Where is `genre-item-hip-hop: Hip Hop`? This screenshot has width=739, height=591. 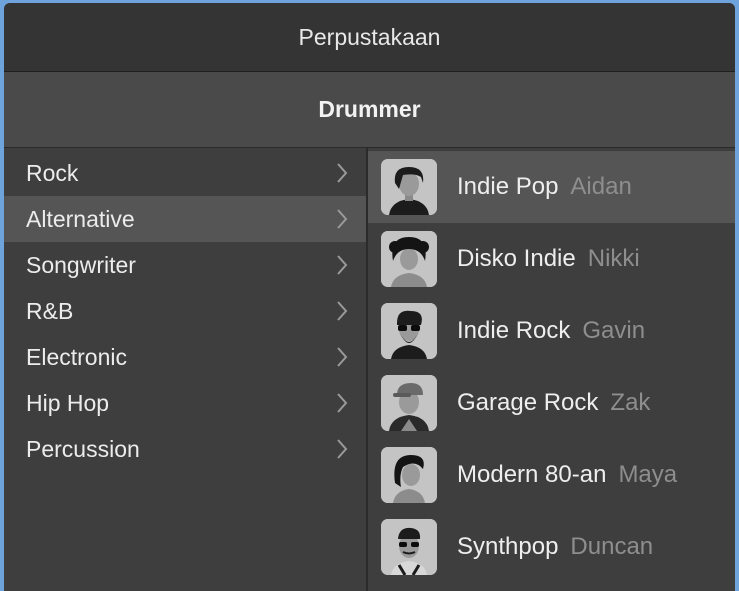
genre-item-hip-hop: Hip Hop is located at coordinates (185, 403).